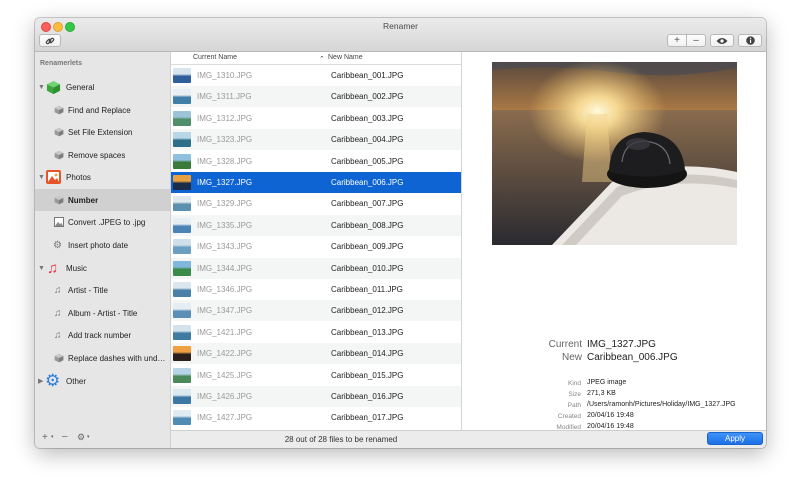 This screenshot has width=800, height=496. I want to click on new-name-cell: Caribbean_009.JPG, so click(367, 247).